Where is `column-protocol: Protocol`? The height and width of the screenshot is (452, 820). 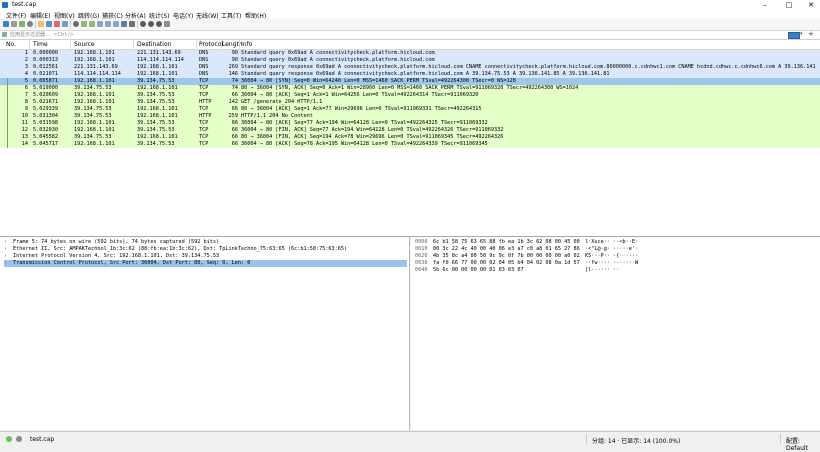
column-protocol: Protocol is located at coordinates (211, 44).